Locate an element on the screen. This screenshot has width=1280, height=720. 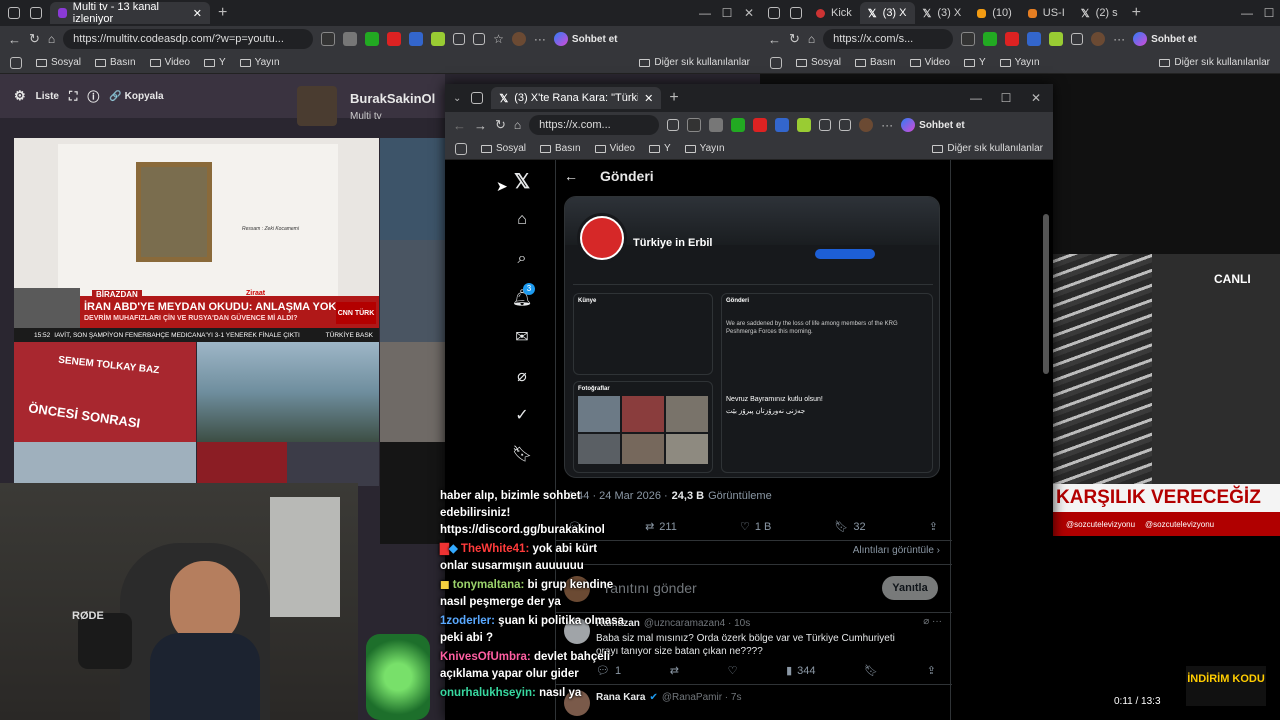
bookmark-action: 🔖︎ 32 is located at coordinates (849, 527).